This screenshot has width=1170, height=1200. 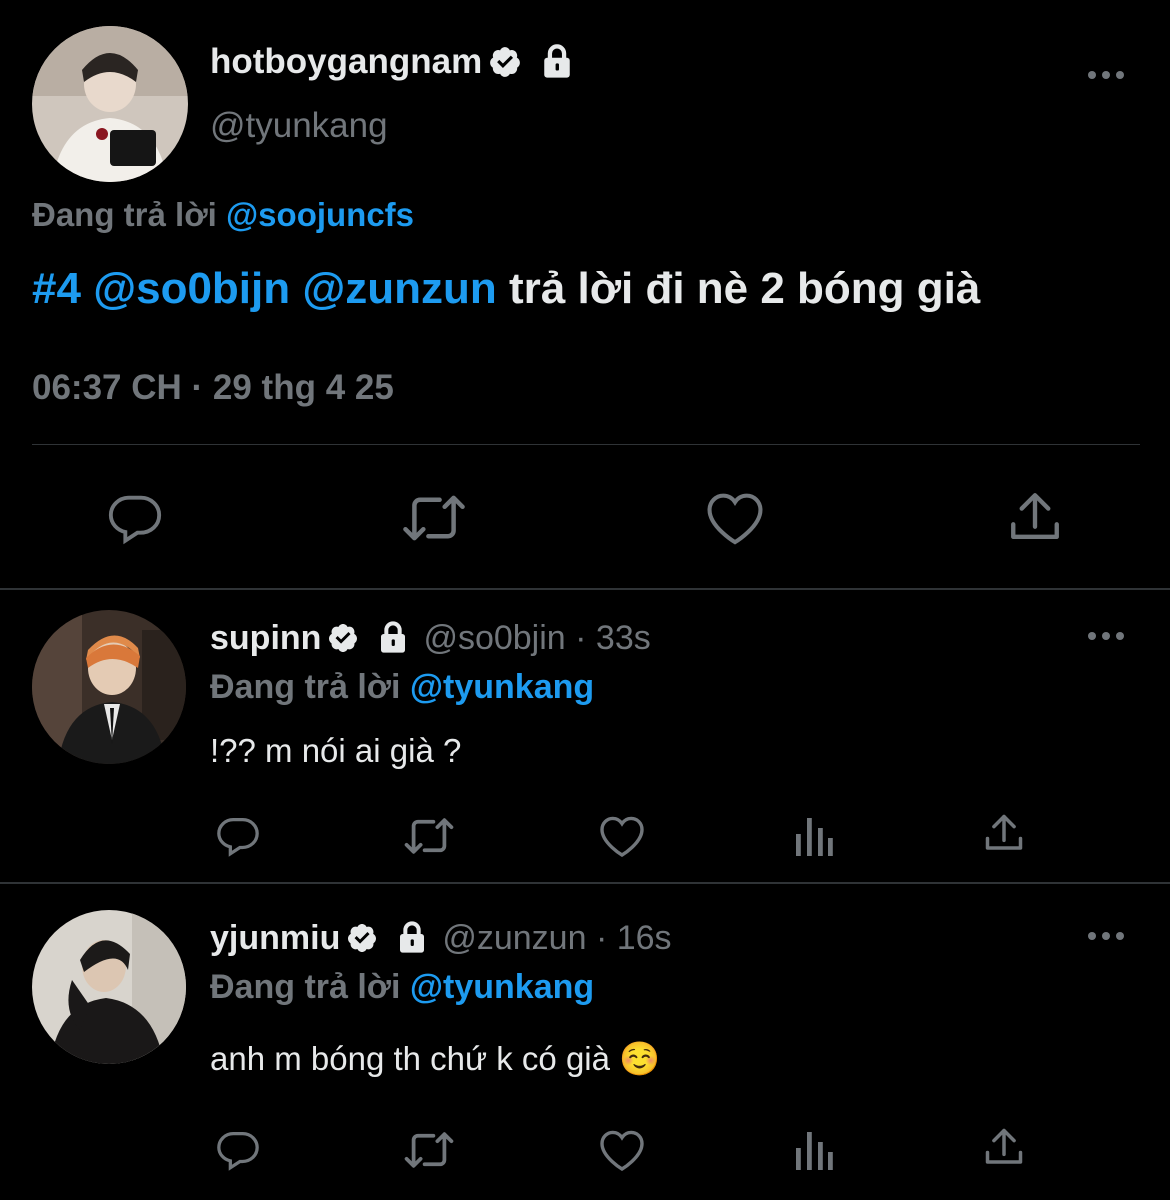 What do you see at coordinates (56, 288) in the screenshot?
I see `hashtag-link: #4` at bounding box center [56, 288].